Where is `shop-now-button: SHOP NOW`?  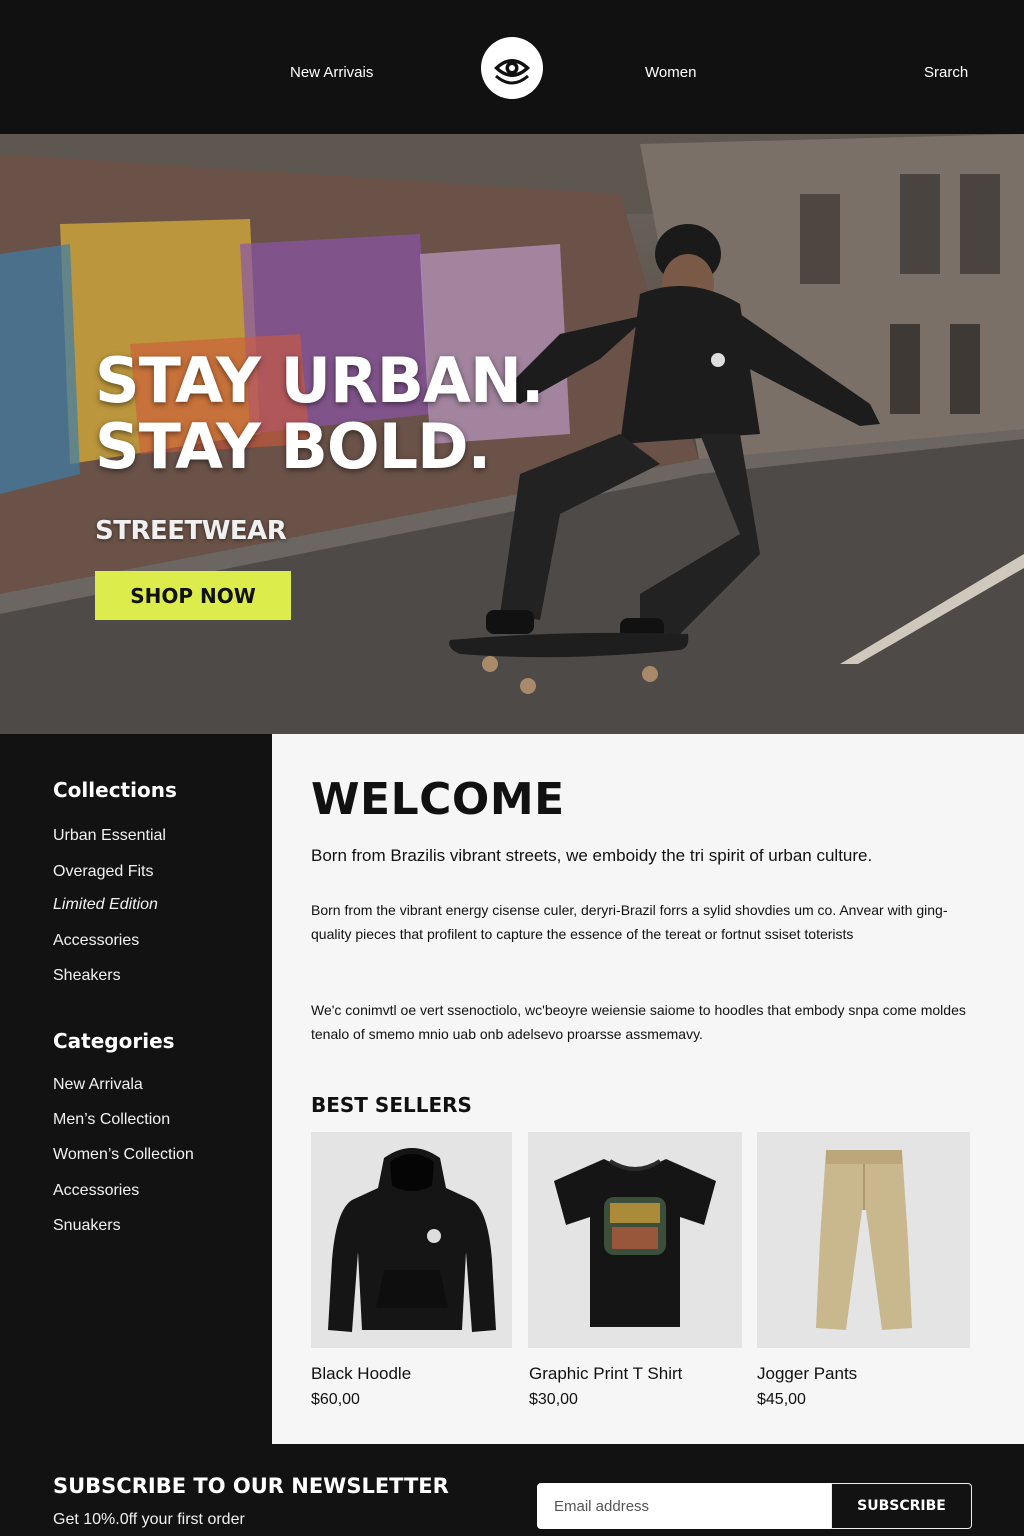
shop-now-button: SHOP NOW is located at coordinates (193, 595).